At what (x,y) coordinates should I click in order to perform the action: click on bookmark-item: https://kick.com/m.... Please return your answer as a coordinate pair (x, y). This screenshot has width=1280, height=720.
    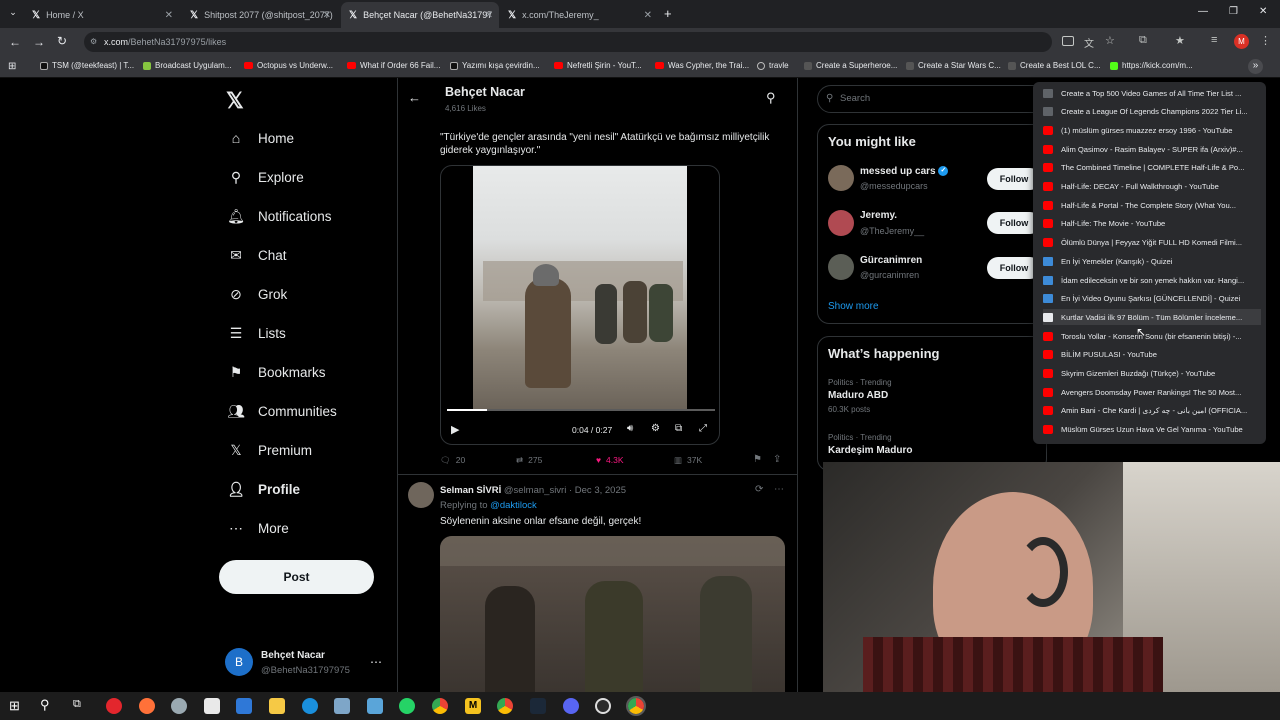
    Looking at the image, I should click on (1151, 65).